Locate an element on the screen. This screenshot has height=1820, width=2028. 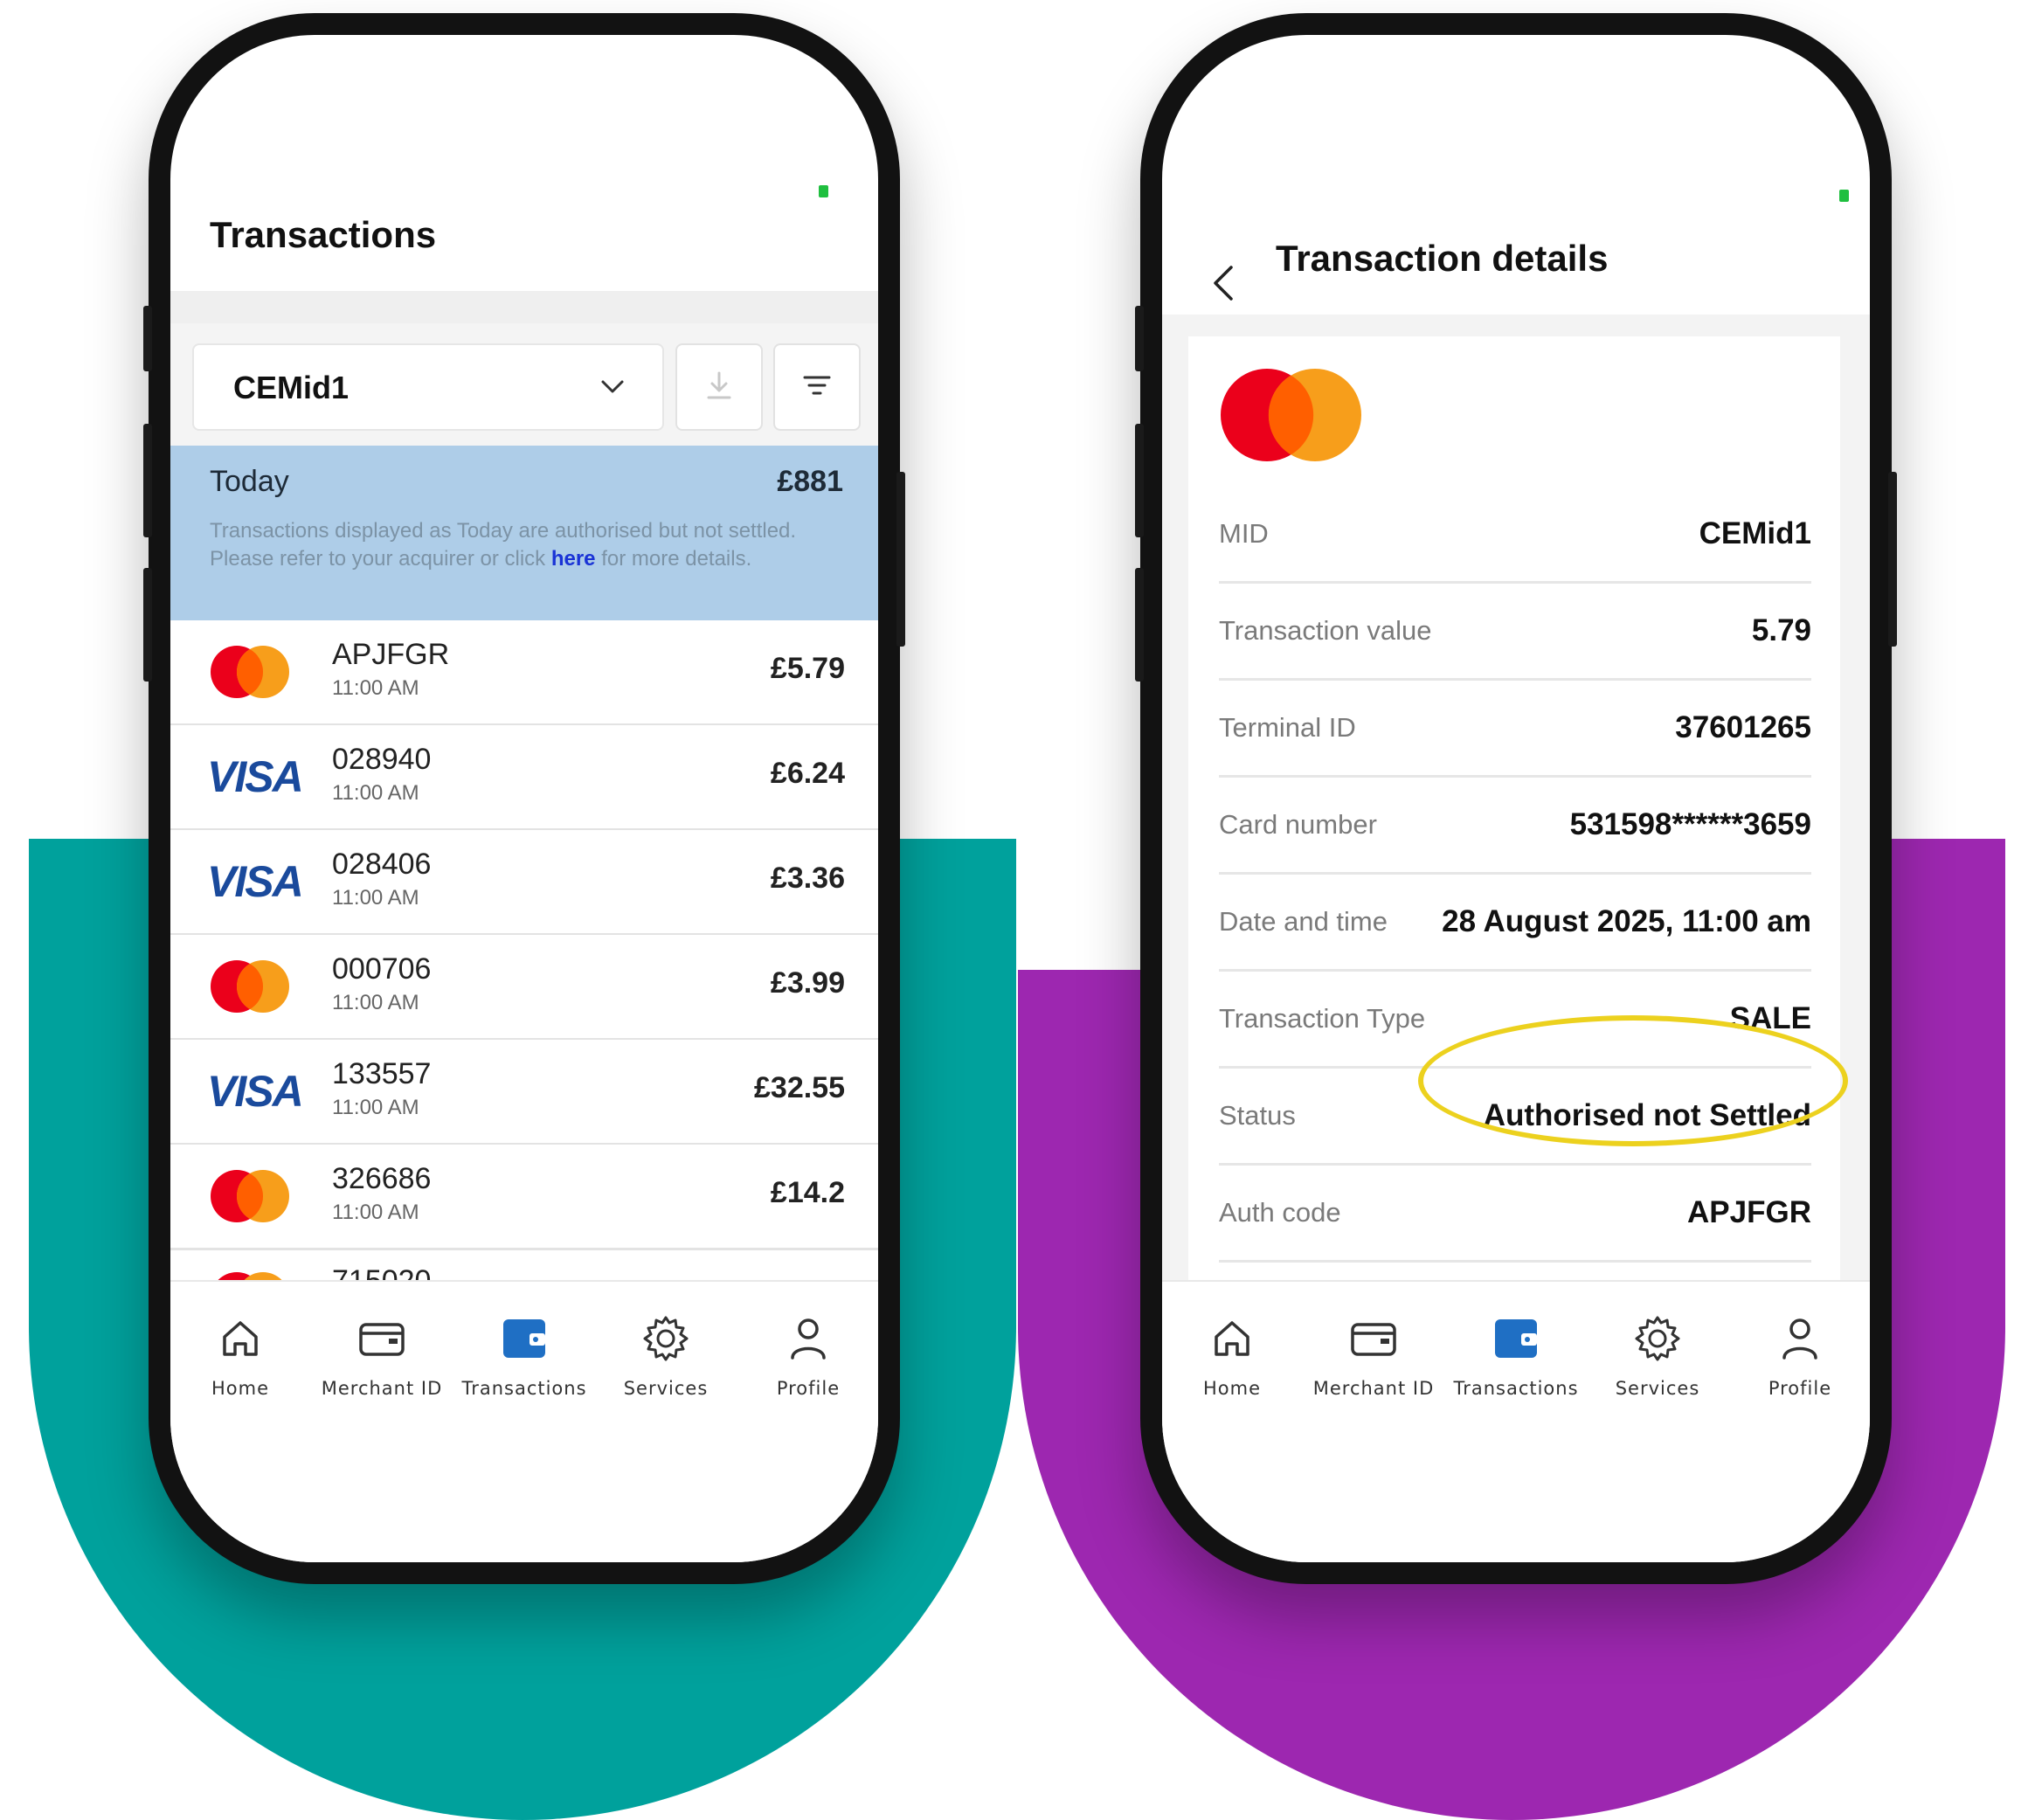
back-button is located at coordinates (1223, 285).